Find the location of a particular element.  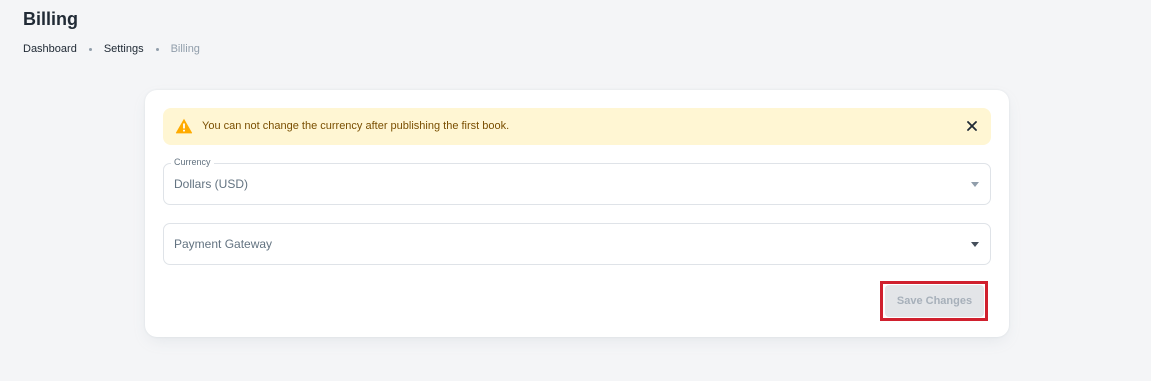

breadcrumb-settings: Settings is located at coordinates (124, 49).